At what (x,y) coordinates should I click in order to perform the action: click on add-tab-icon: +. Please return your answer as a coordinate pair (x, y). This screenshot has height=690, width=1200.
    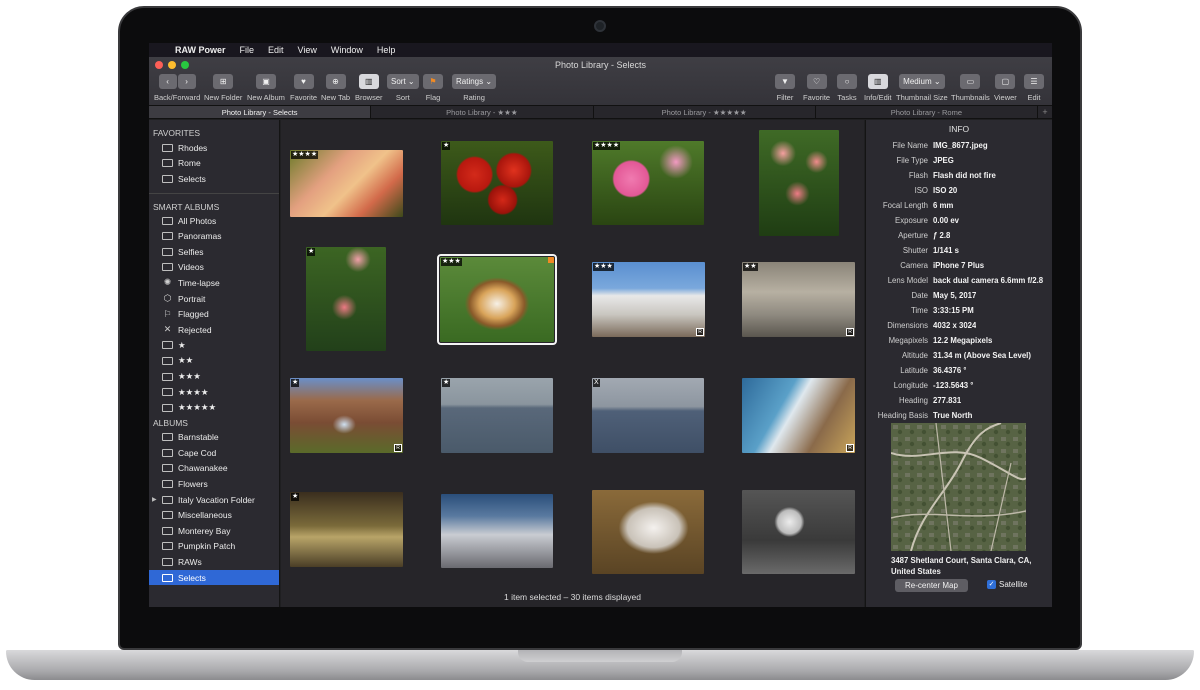
    Looking at the image, I should click on (1045, 112).